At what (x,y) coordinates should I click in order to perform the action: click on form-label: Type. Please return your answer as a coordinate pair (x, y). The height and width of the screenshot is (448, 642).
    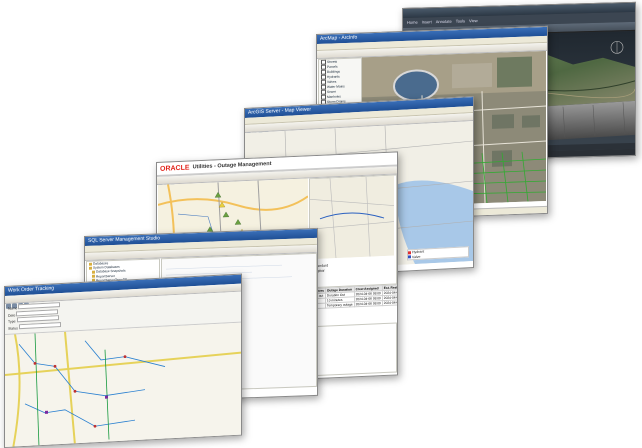
    Looking at the image, I should click on (12, 321).